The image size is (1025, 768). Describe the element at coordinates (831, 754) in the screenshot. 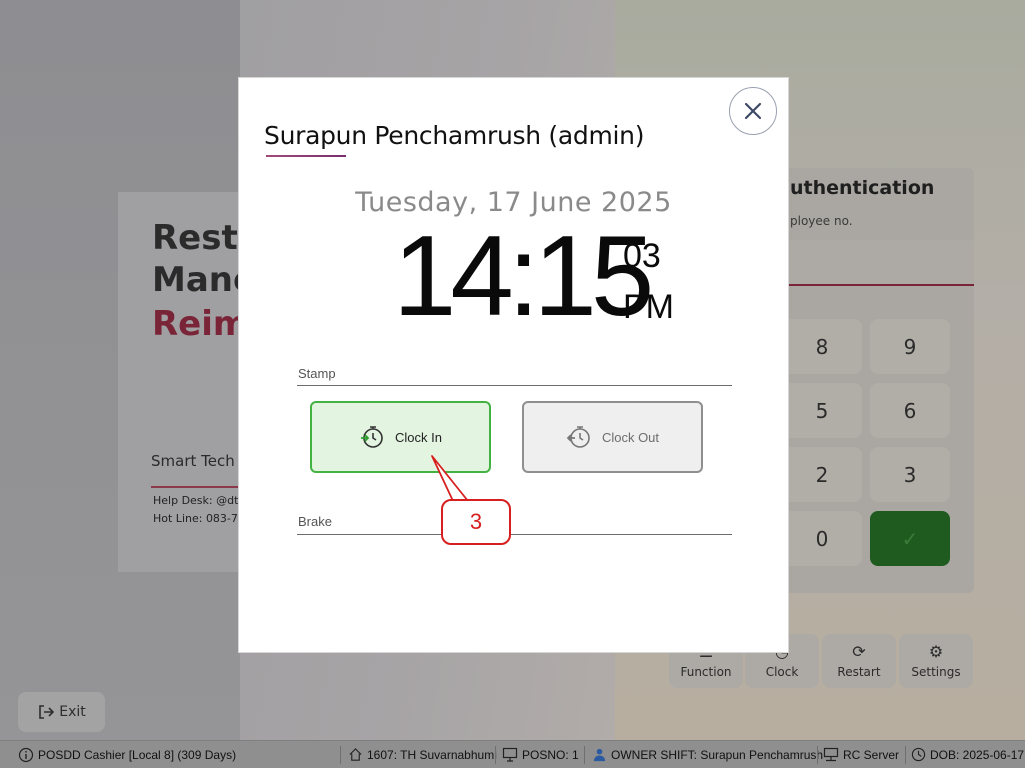

I see `server-icon` at that location.